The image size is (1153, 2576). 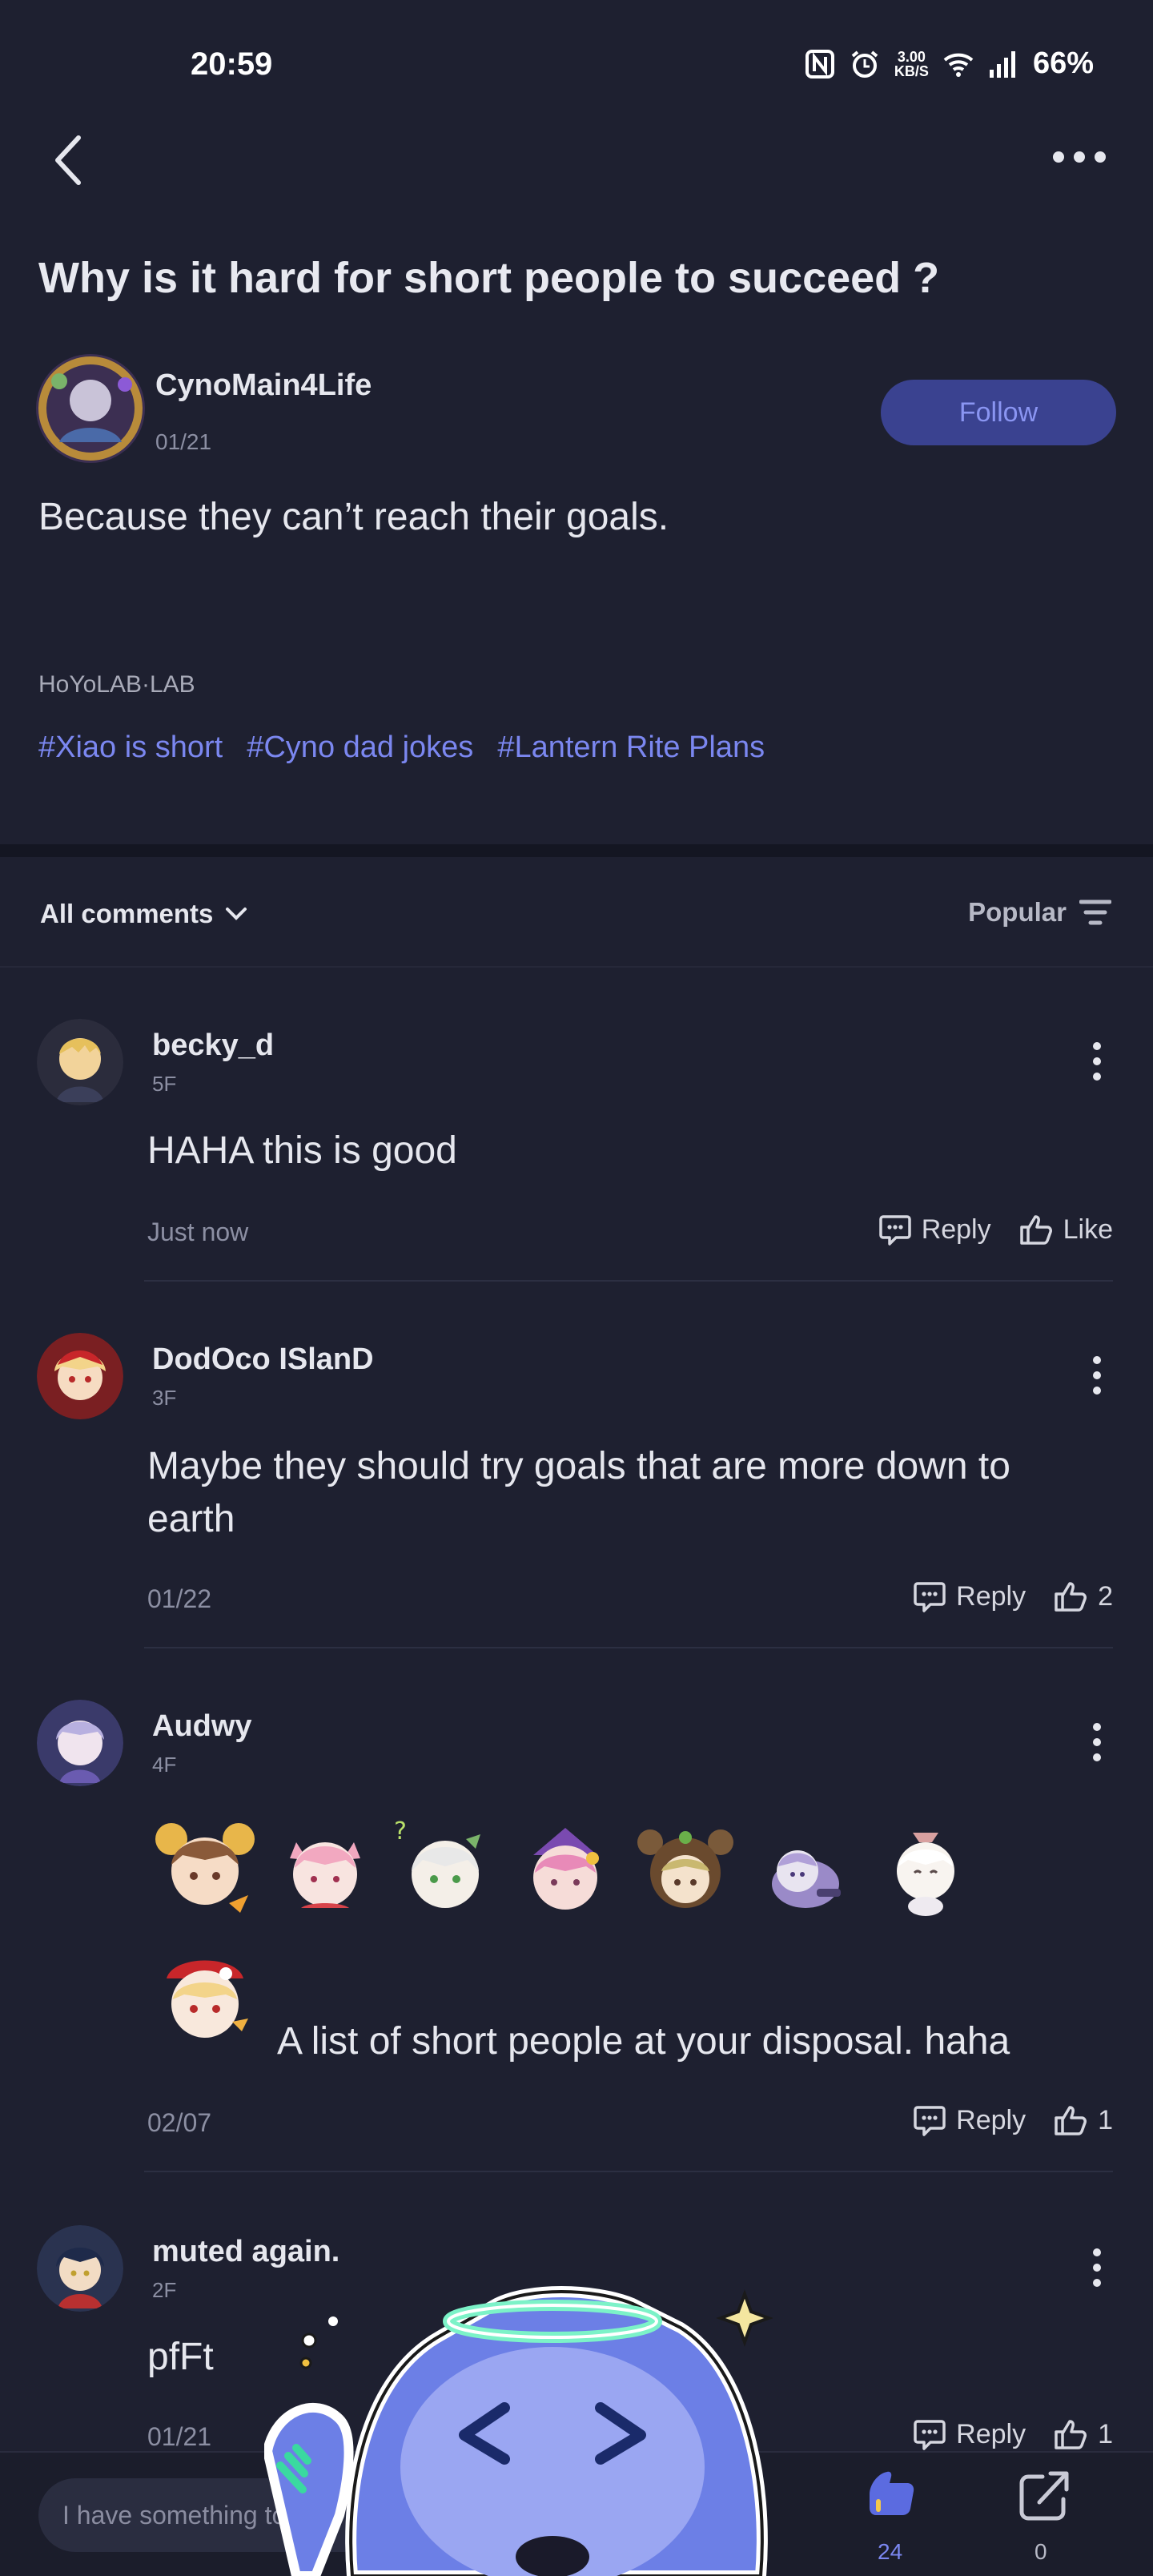 I want to click on comments-filter: All comments, so click(x=144, y=914).